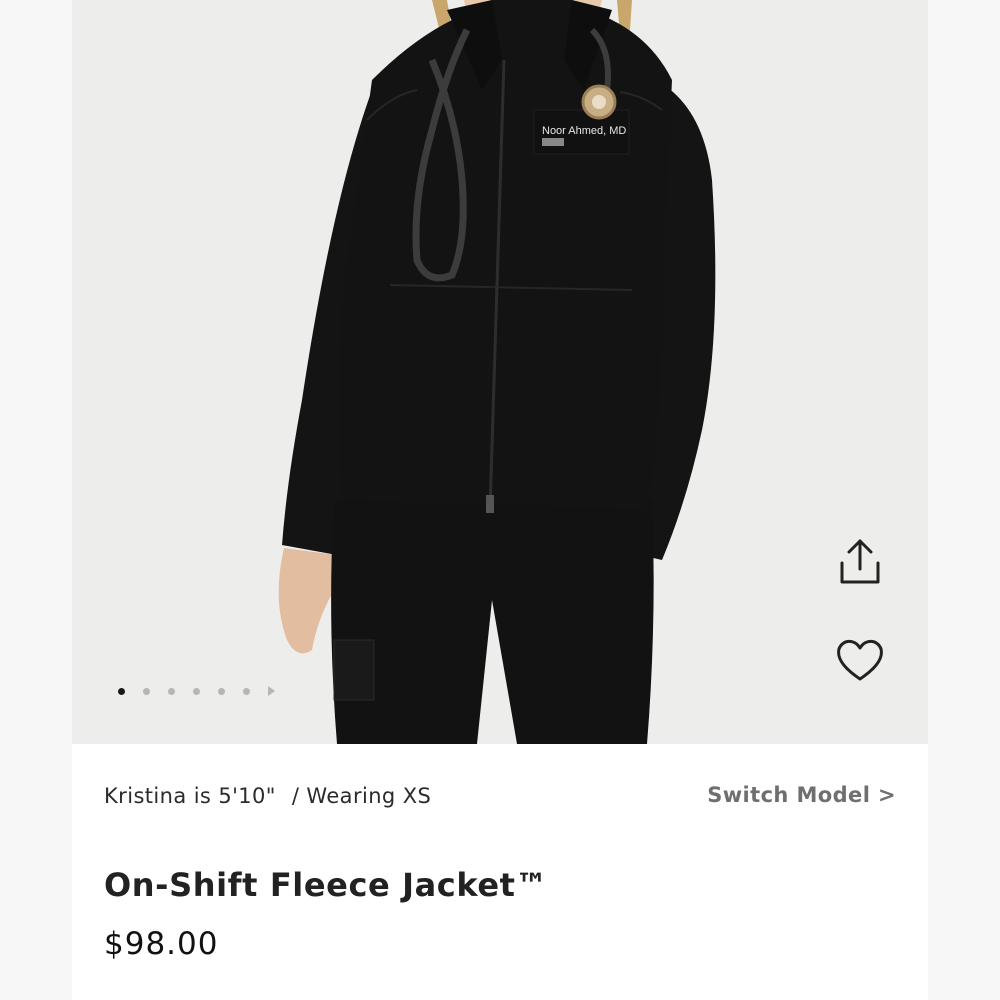 This screenshot has height=1000, width=1000. I want to click on model-info: Kristina is 5'10" / Wearing XS, so click(267, 796).